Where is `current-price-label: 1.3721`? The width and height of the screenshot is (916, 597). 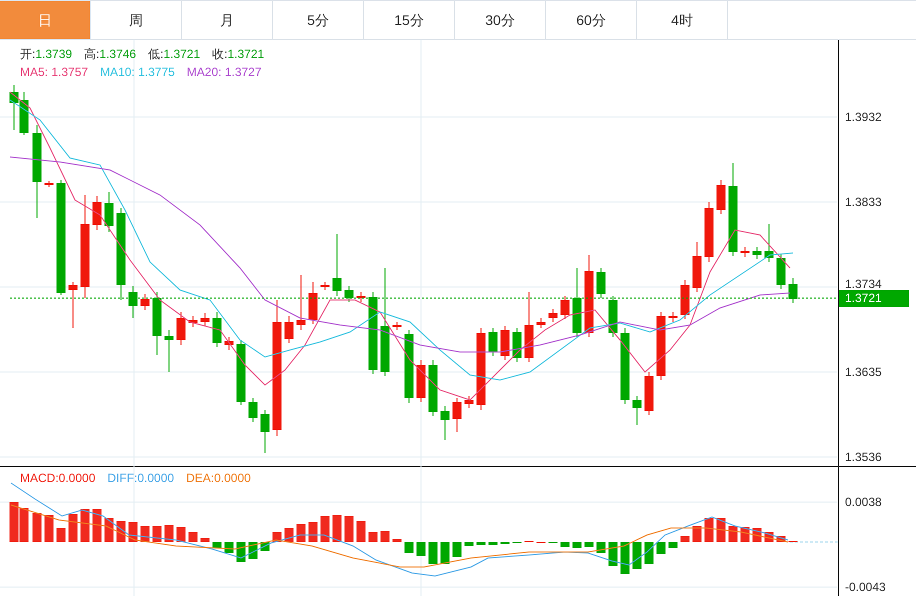
current-price-label: 1.3721 is located at coordinates (874, 299).